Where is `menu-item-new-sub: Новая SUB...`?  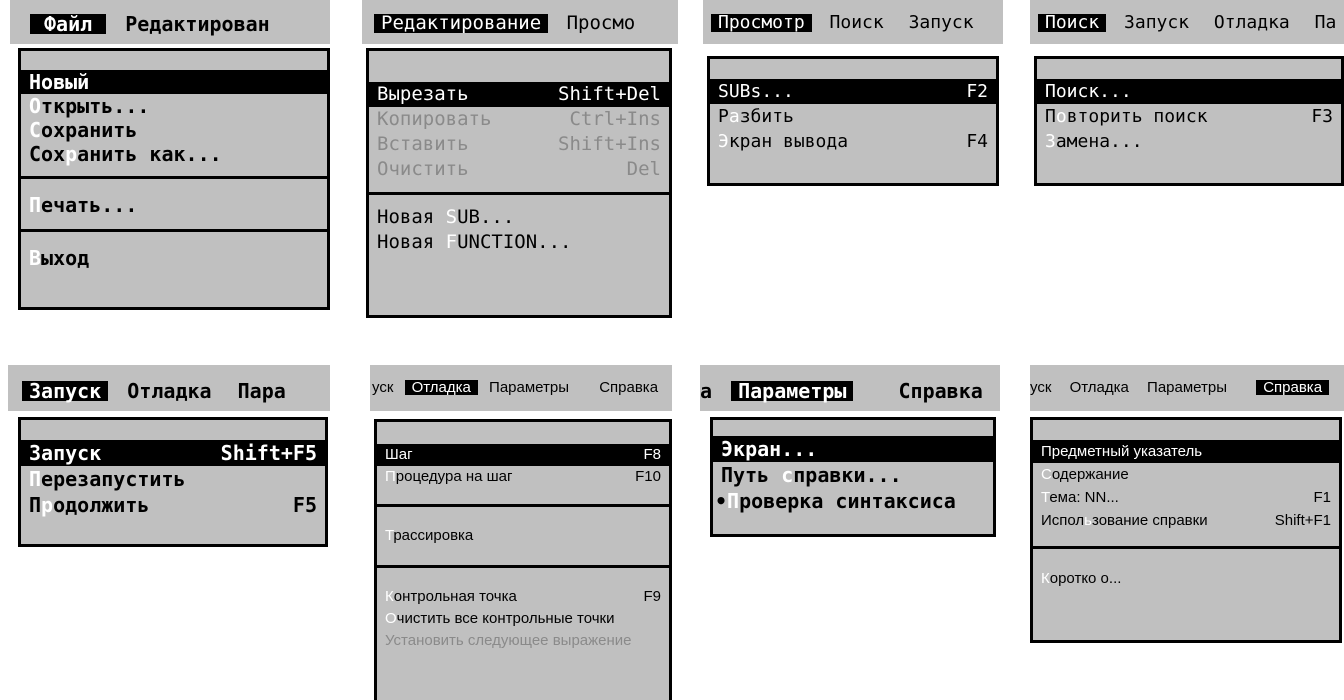 menu-item-new-sub: Новая SUB... is located at coordinates (519, 217).